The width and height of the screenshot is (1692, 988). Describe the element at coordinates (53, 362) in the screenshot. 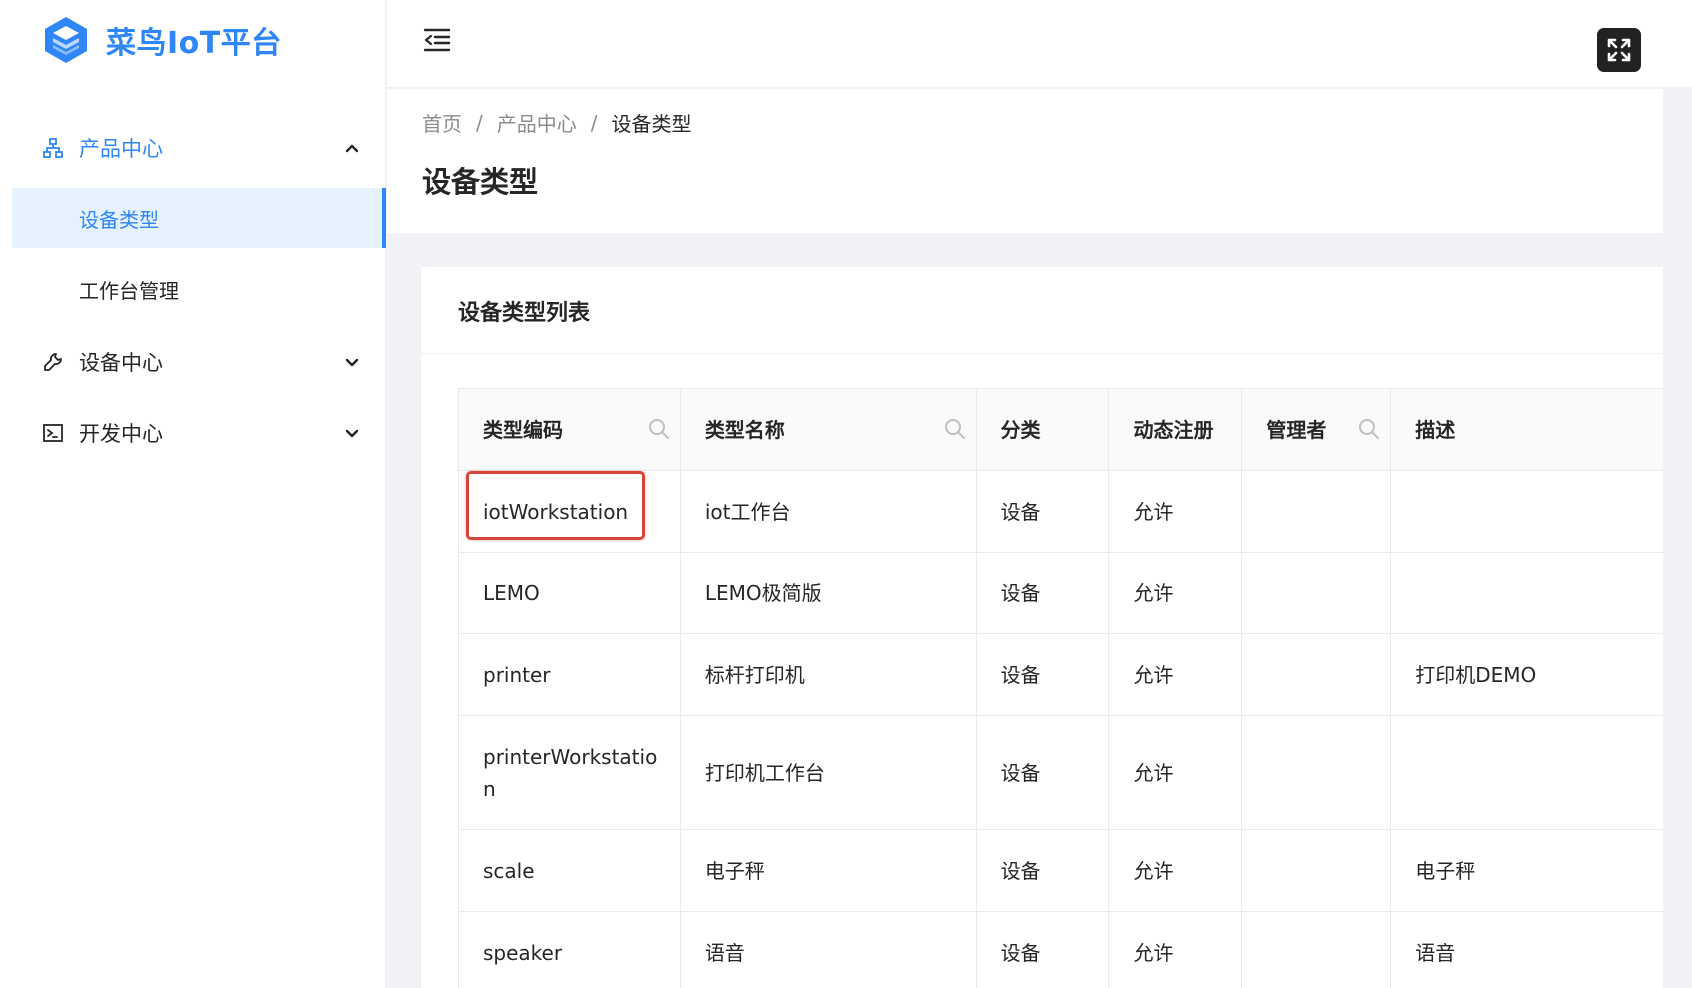

I see `wrench-icon` at that location.